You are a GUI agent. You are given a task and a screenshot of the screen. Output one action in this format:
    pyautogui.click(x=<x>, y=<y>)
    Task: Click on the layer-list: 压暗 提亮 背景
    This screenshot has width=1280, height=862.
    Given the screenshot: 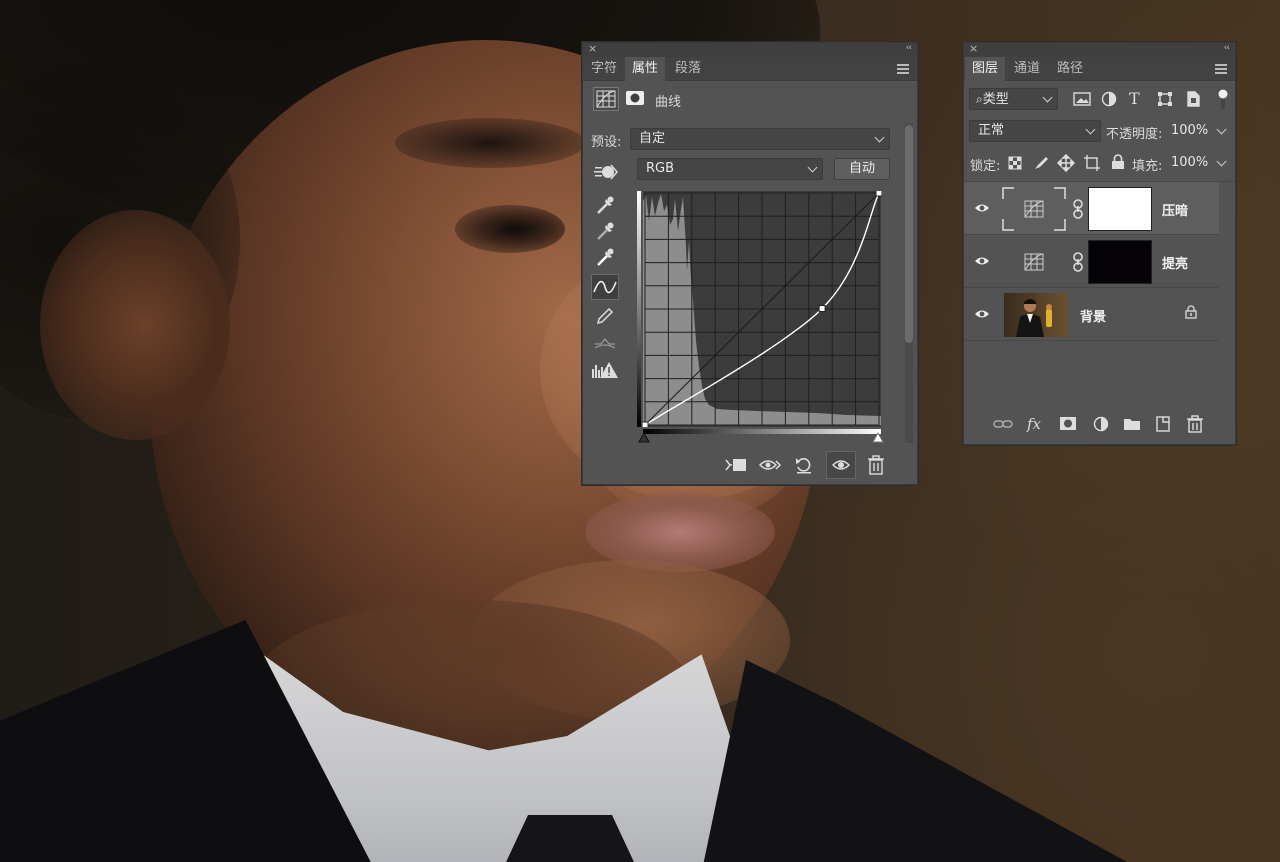 What is the action you would take?
    pyautogui.click(x=1099, y=293)
    